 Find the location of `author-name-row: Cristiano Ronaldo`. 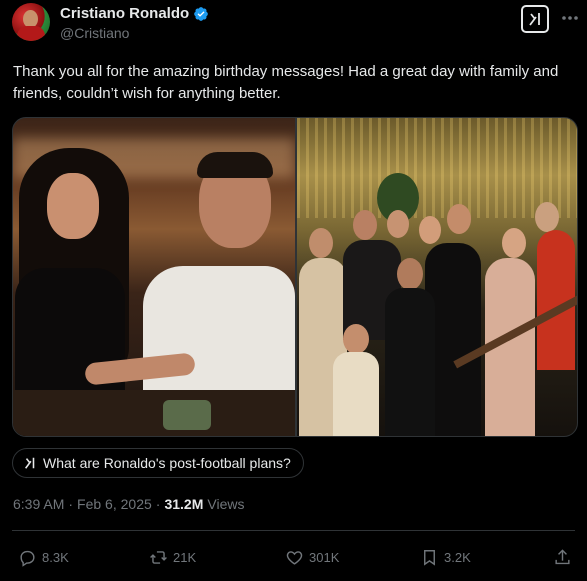

author-name-row: Cristiano Ronaldo is located at coordinates (134, 13).